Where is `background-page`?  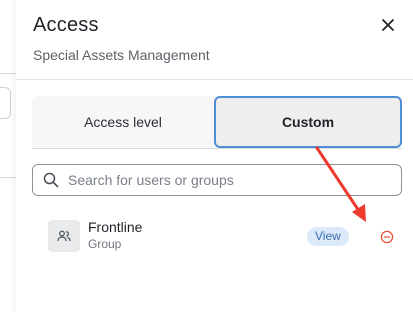
background-page is located at coordinates (8, 156).